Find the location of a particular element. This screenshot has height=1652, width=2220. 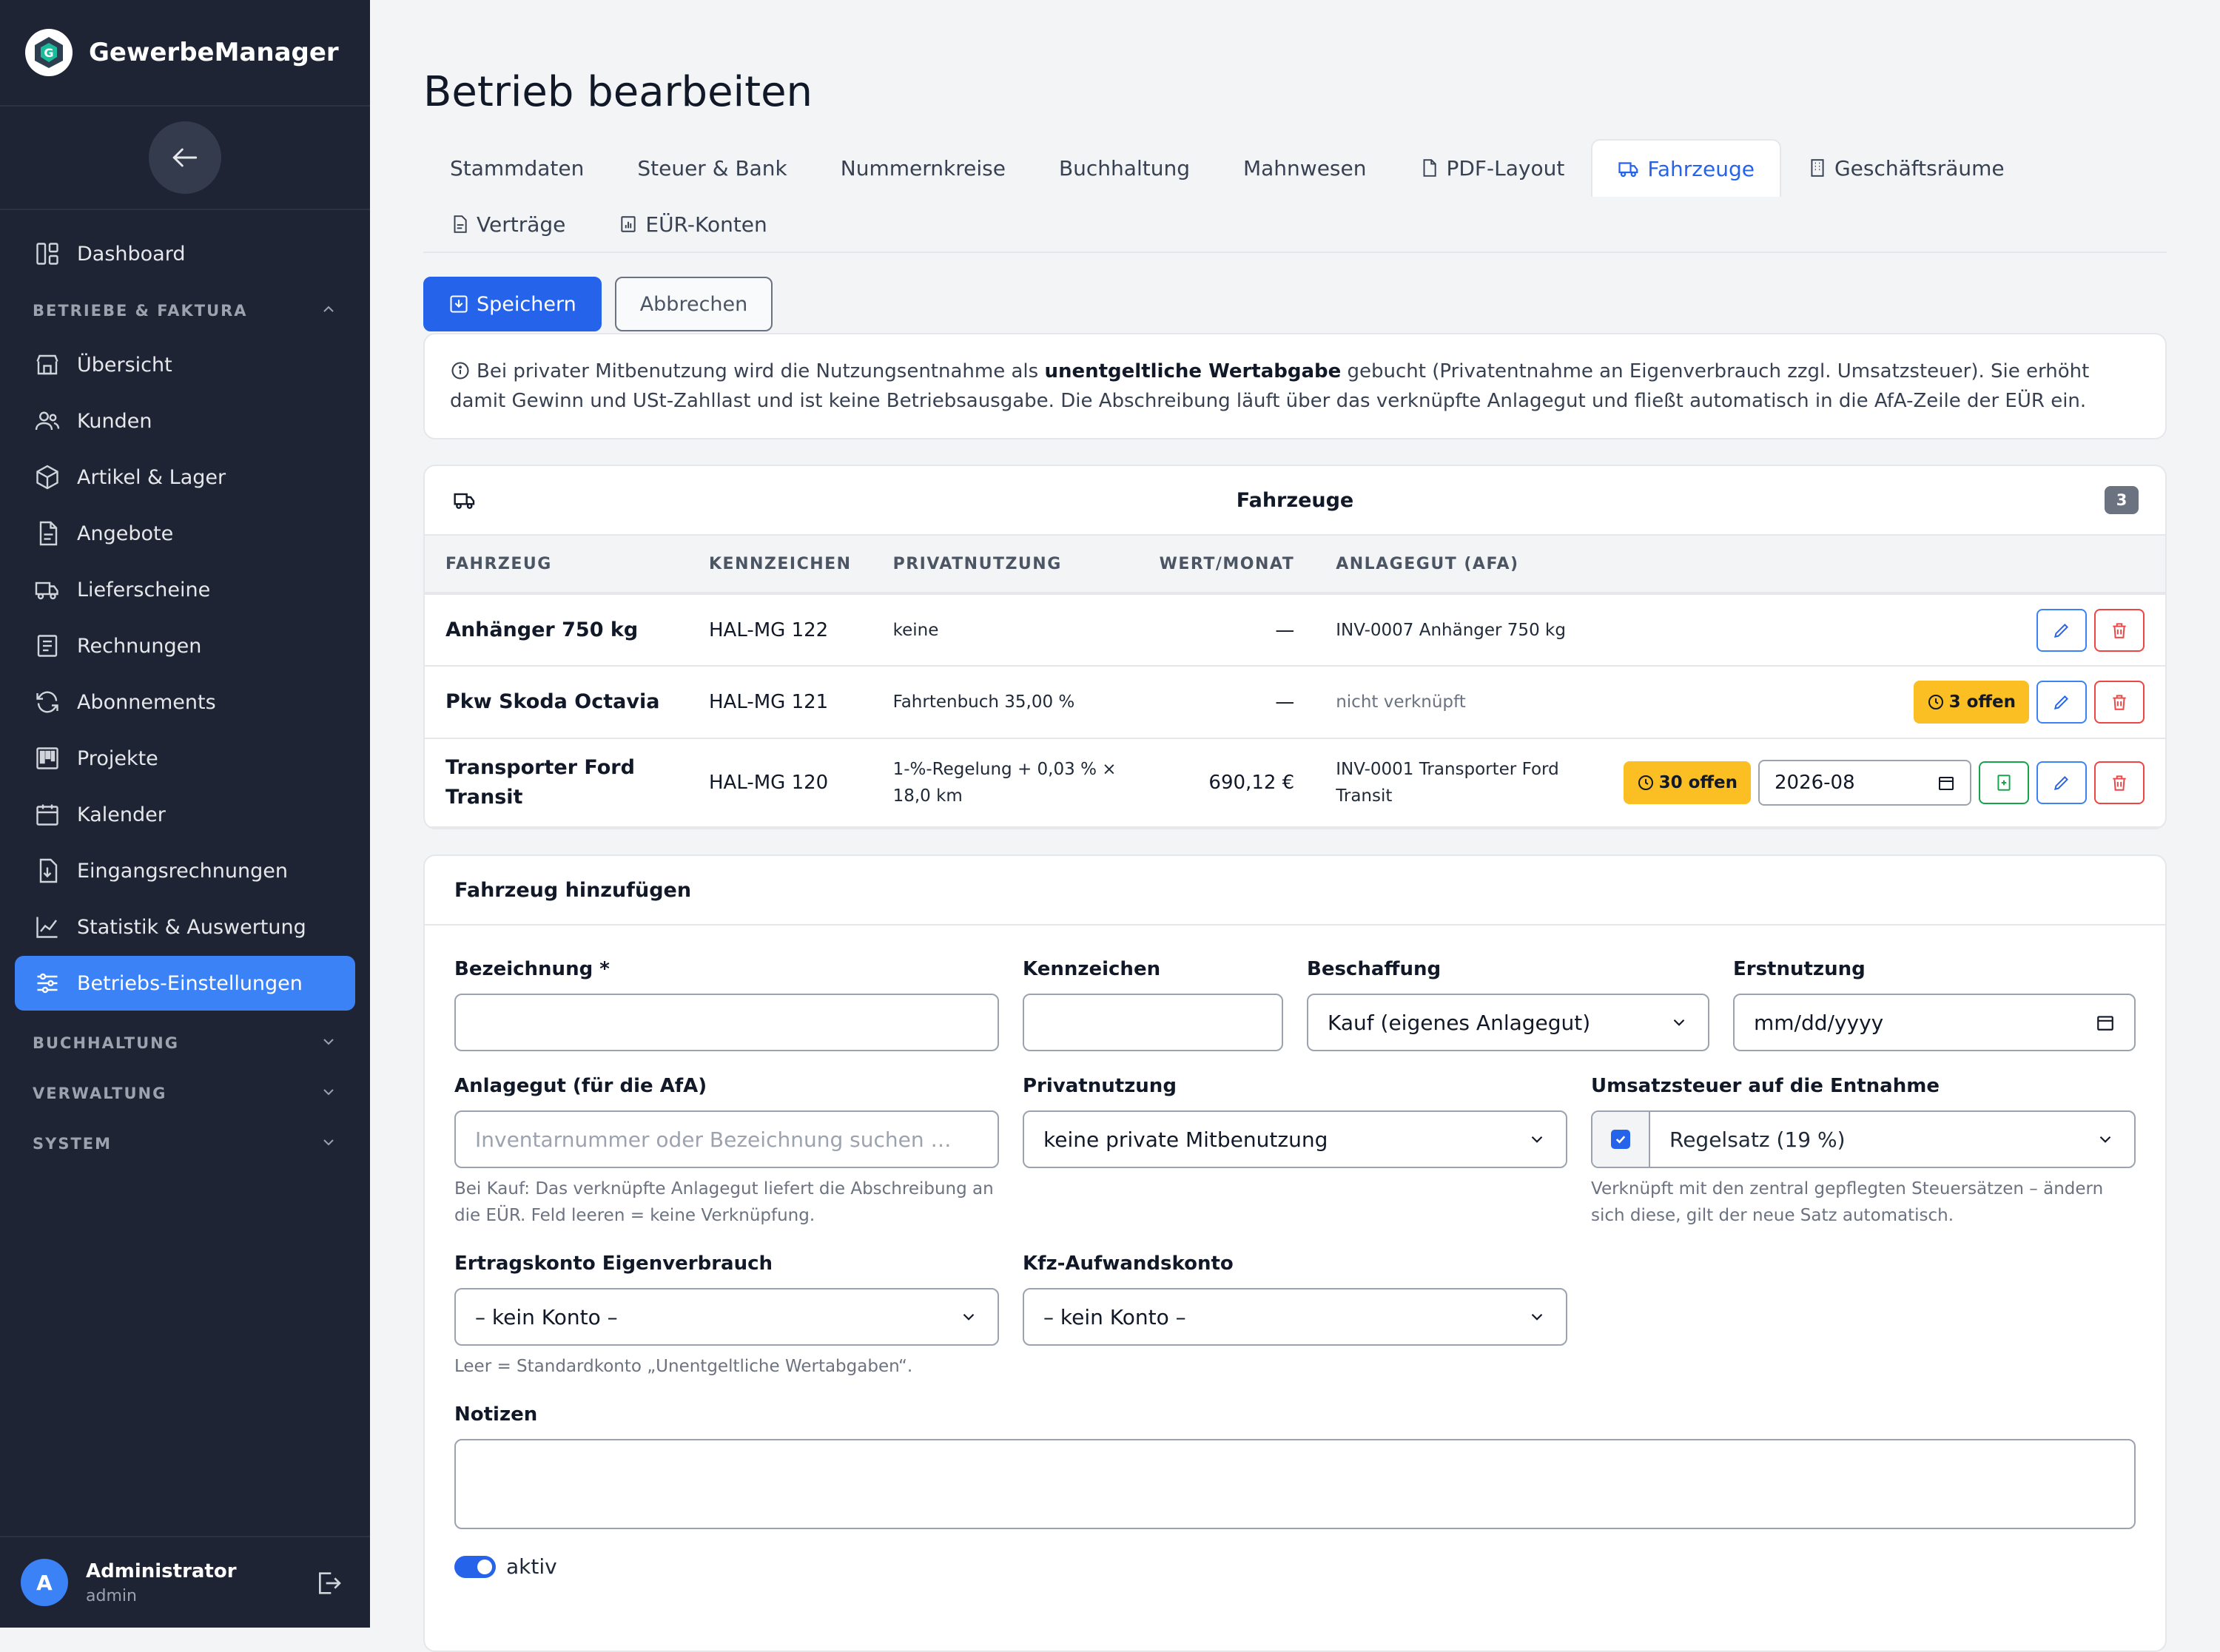

ust-select: Regelsatz (19 %) is located at coordinates (1892, 1139).